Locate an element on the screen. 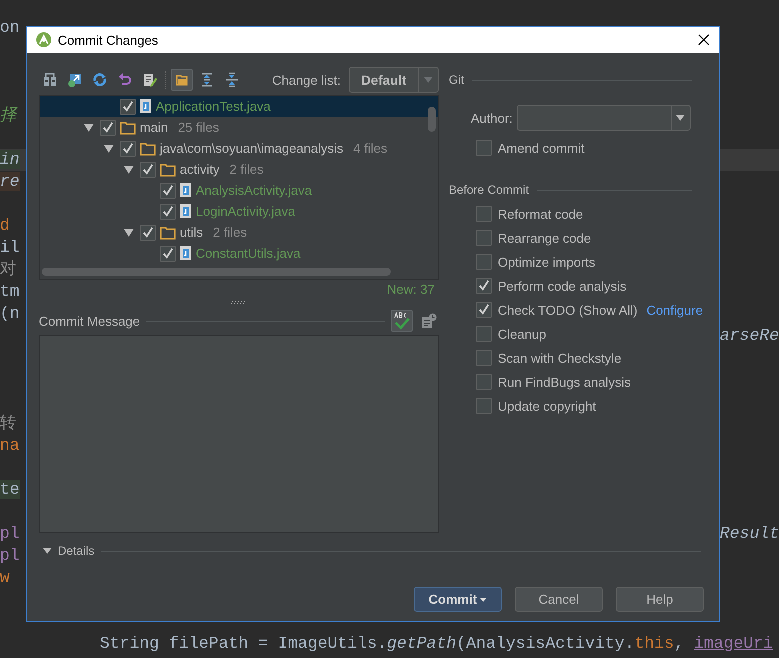 The height and width of the screenshot is (658, 779). dialog-button: Commit is located at coordinates (458, 599).